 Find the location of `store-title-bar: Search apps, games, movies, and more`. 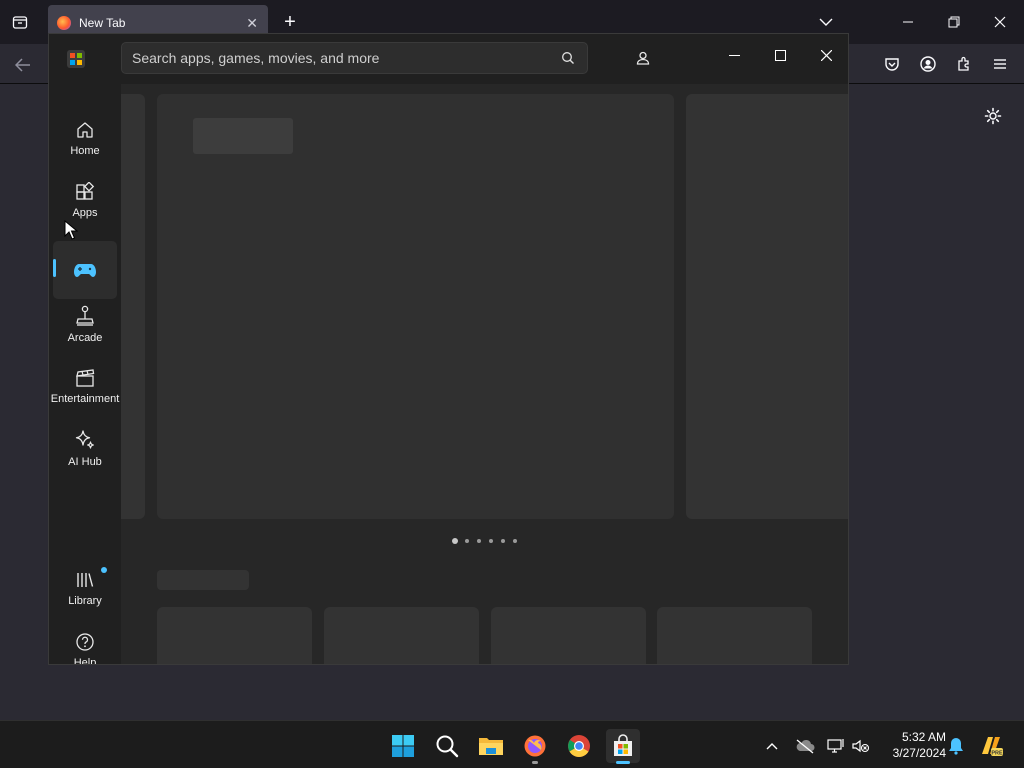

store-title-bar: Search apps, games, movies, and more is located at coordinates (448, 59).